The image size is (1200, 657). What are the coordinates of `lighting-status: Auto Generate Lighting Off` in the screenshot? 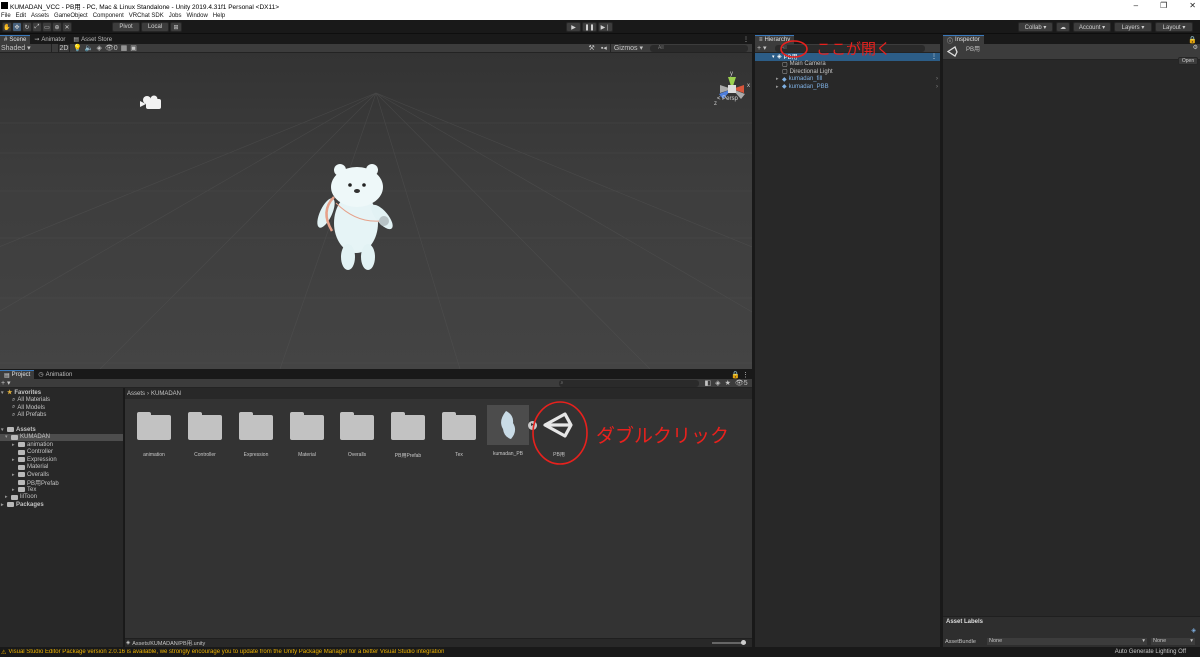 It's located at (1150, 652).